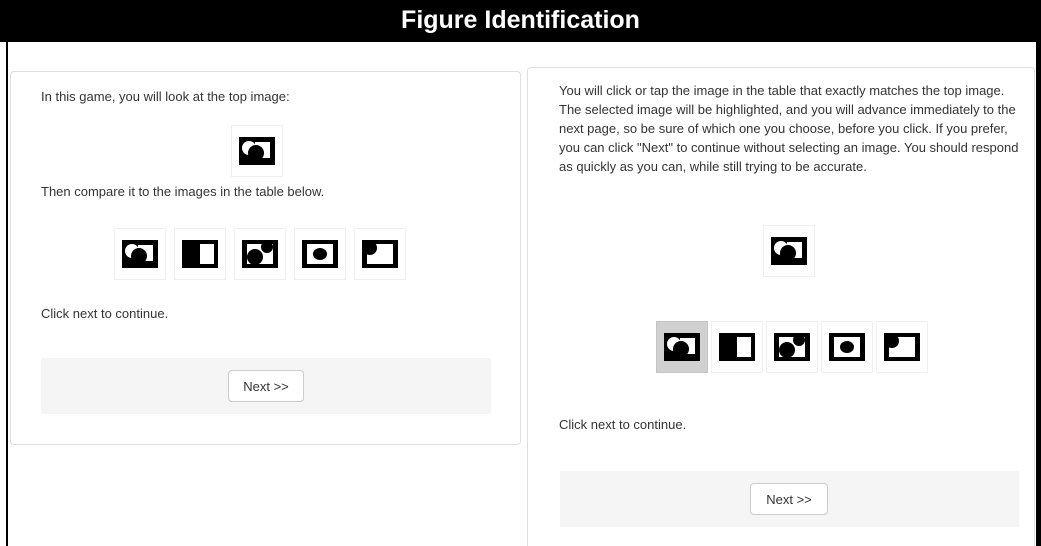 Image resolution: width=1041 pixels, height=546 pixels. I want to click on frame-border-right, so click(1038, 294).